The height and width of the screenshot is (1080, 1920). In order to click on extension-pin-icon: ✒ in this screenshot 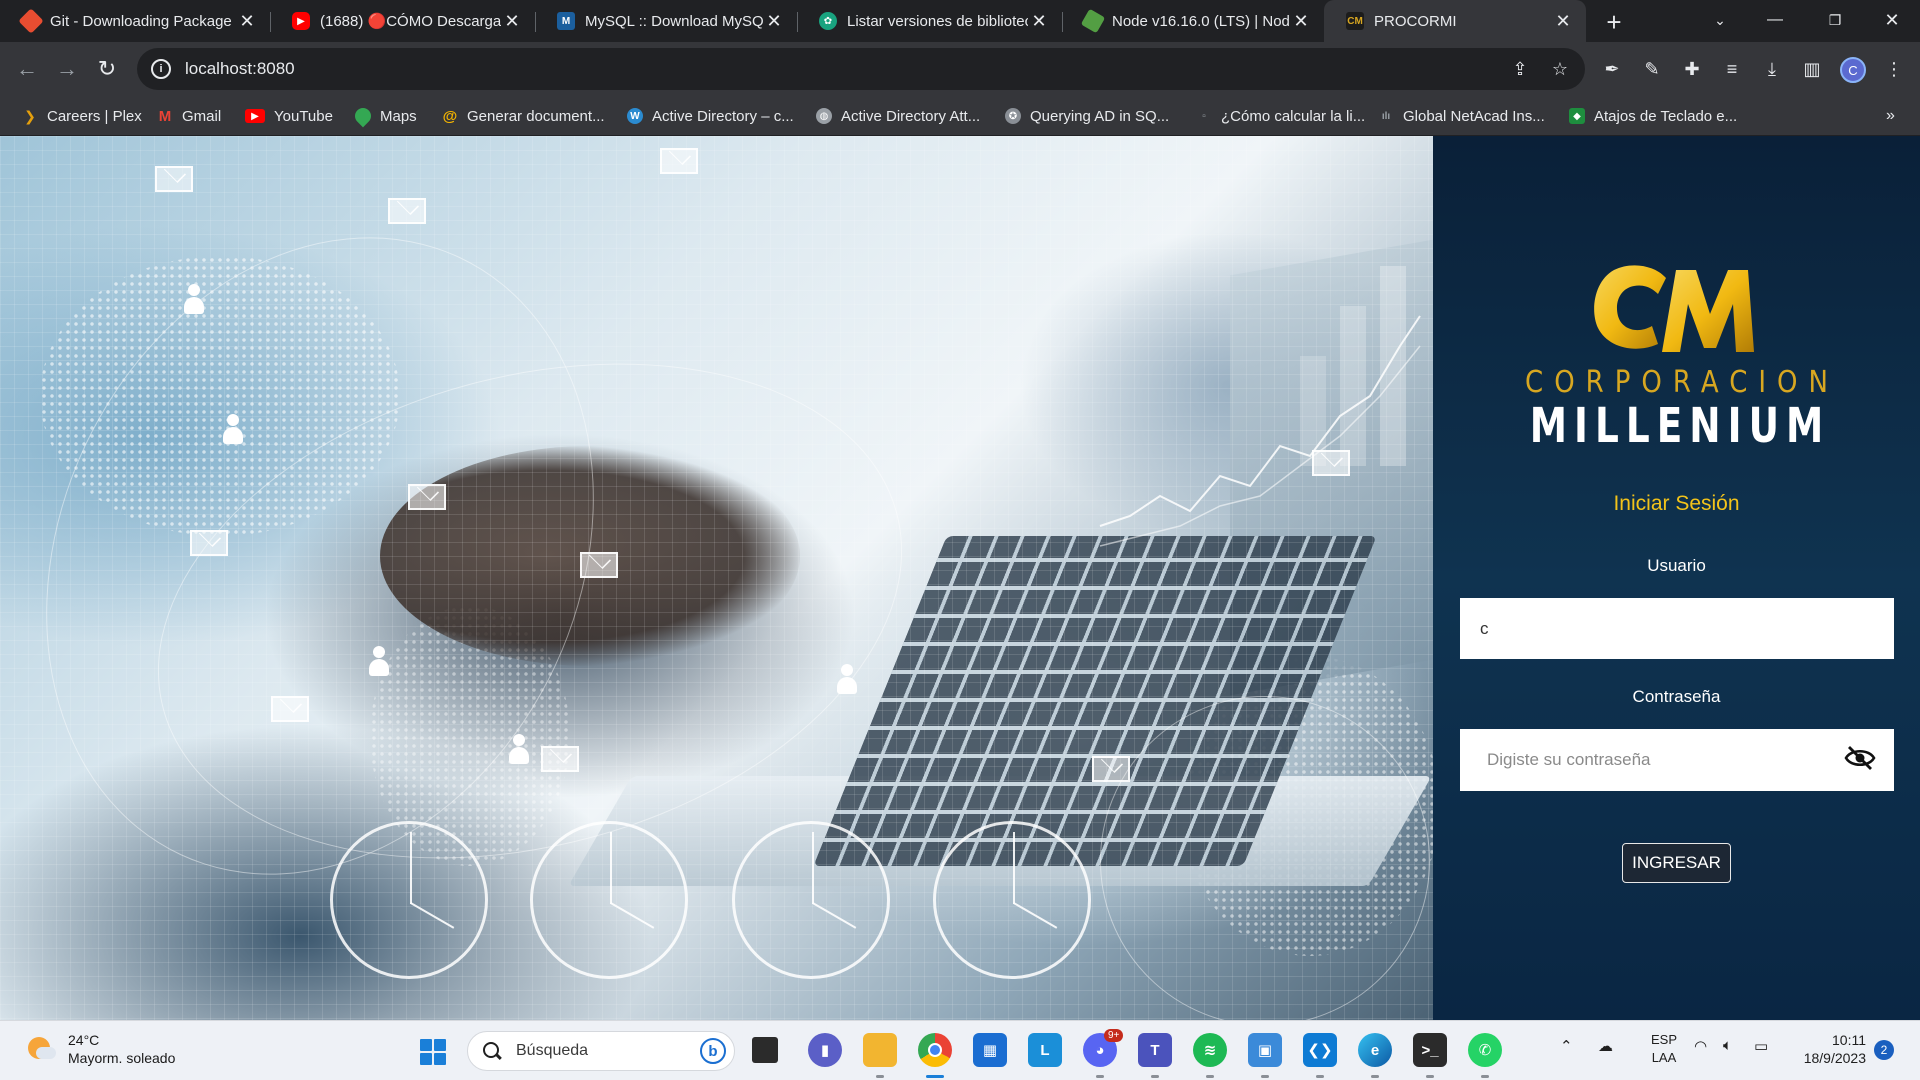, I will do `click(1612, 69)`.